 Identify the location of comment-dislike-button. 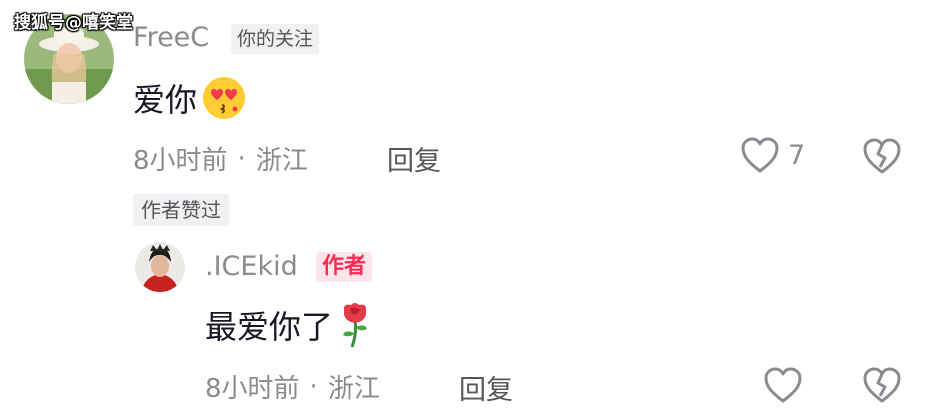
(882, 156).